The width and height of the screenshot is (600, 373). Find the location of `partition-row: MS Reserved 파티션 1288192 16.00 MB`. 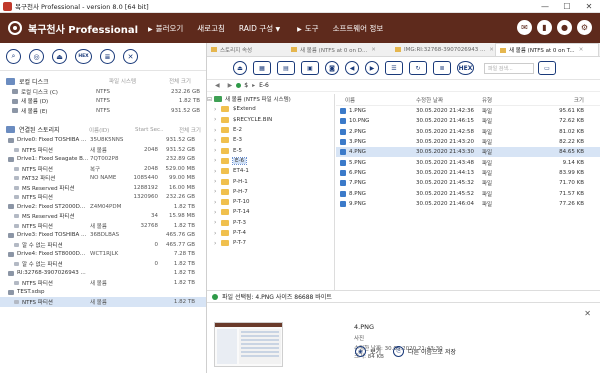

partition-row: MS Reserved 파티션 1288192 16.00 MB is located at coordinates (103, 188).